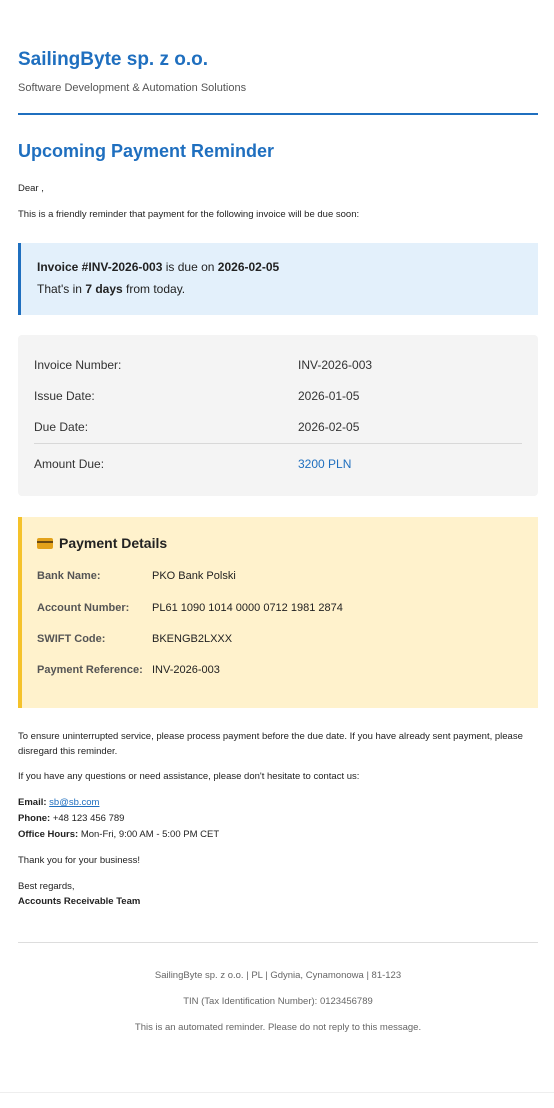 This screenshot has width=554, height=1108. I want to click on detail-row-invoice-number: Invoice Number: INV-2026-003, so click(278, 368).